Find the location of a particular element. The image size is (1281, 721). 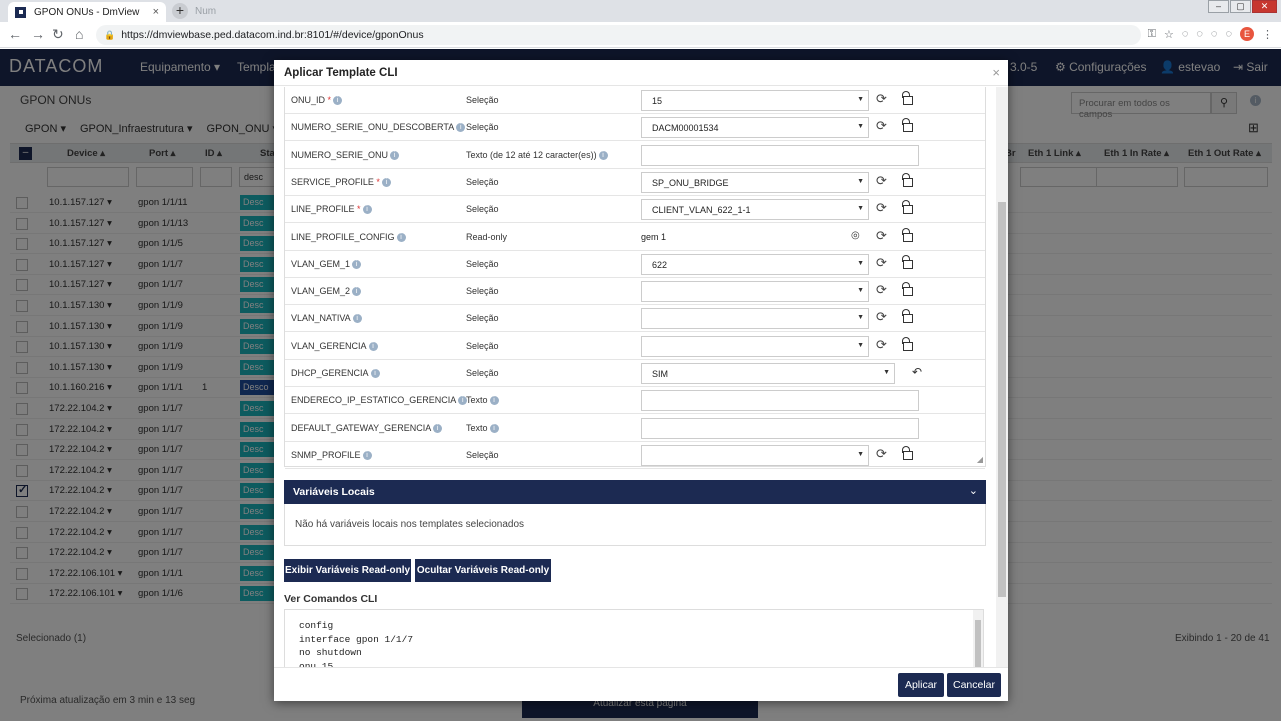

cli-line: no shutdown is located at coordinates (330, 652).